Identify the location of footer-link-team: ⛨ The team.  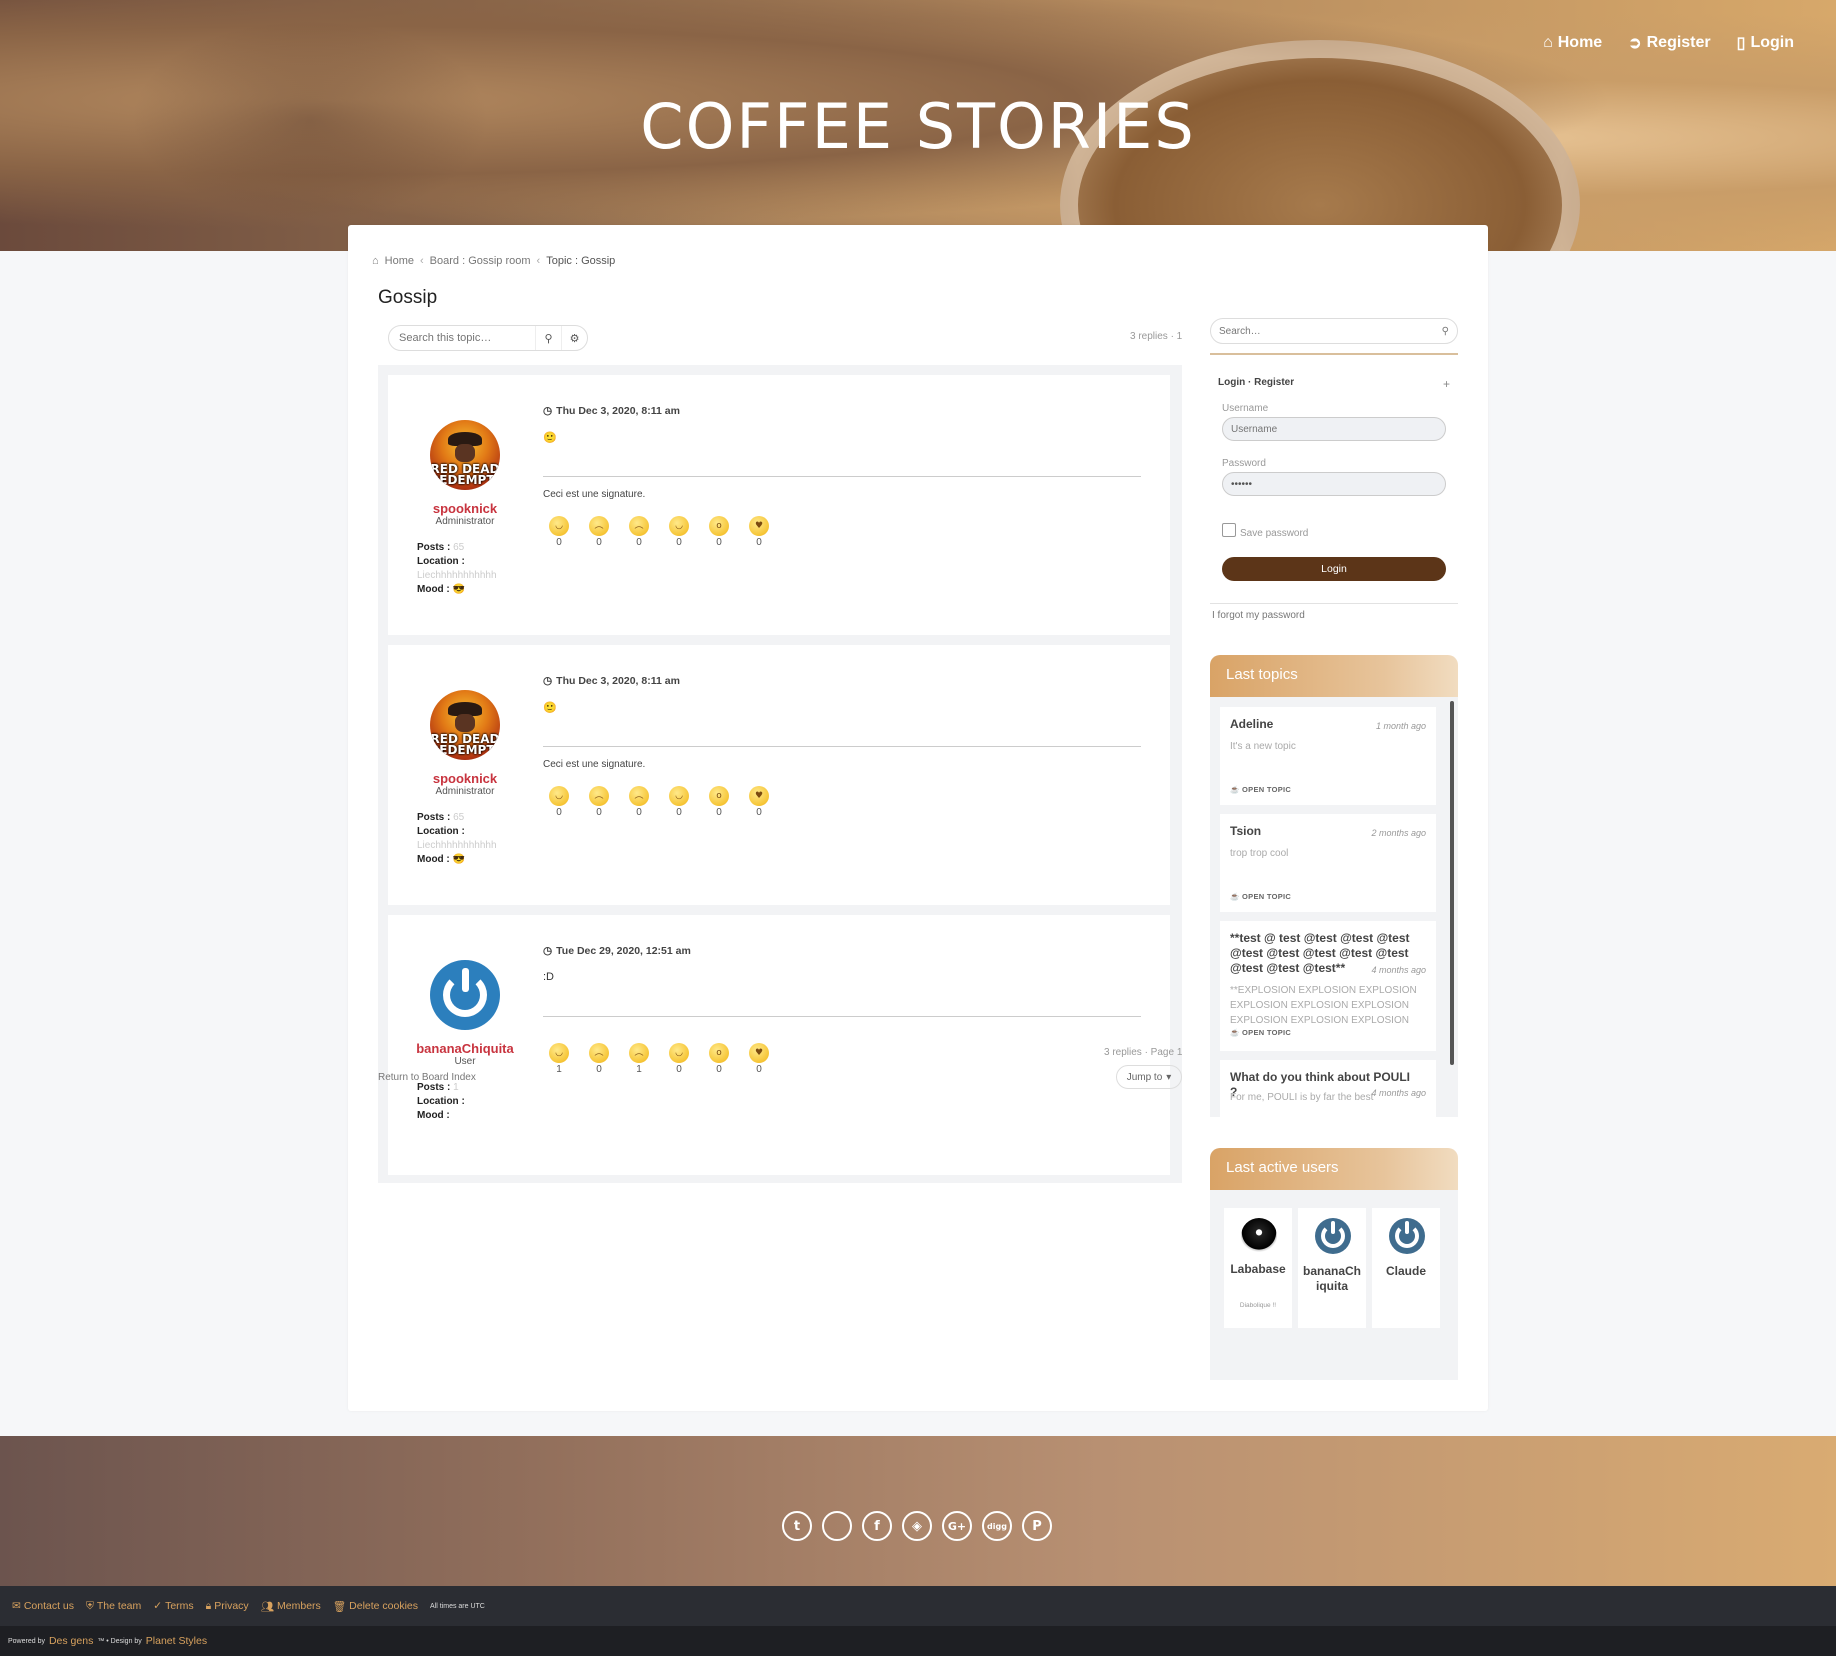
(113, 1606).